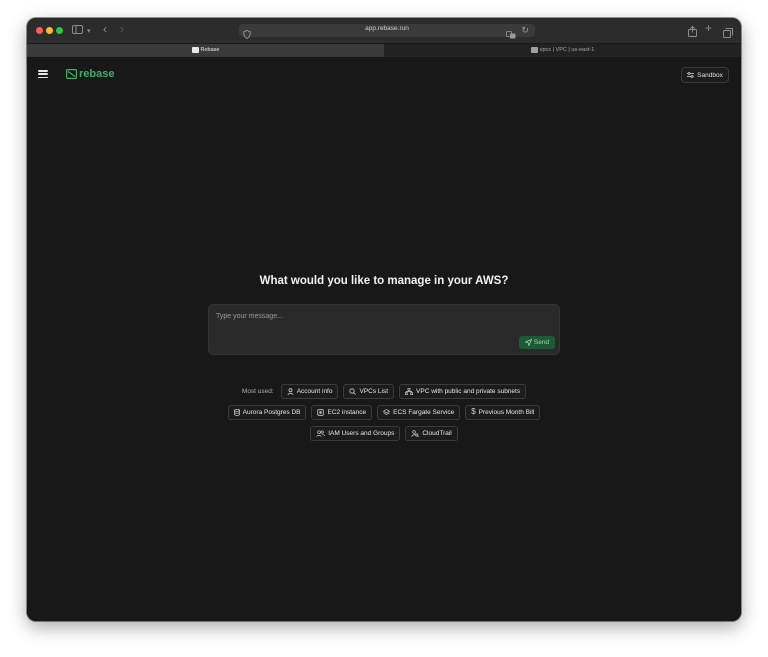 This screenshot has width=768, height=657. What do you see at coordinates (361, 433) in the screenshot?
I see `chip-label: IAM Users and Groups` at bounding box center [361, 433].